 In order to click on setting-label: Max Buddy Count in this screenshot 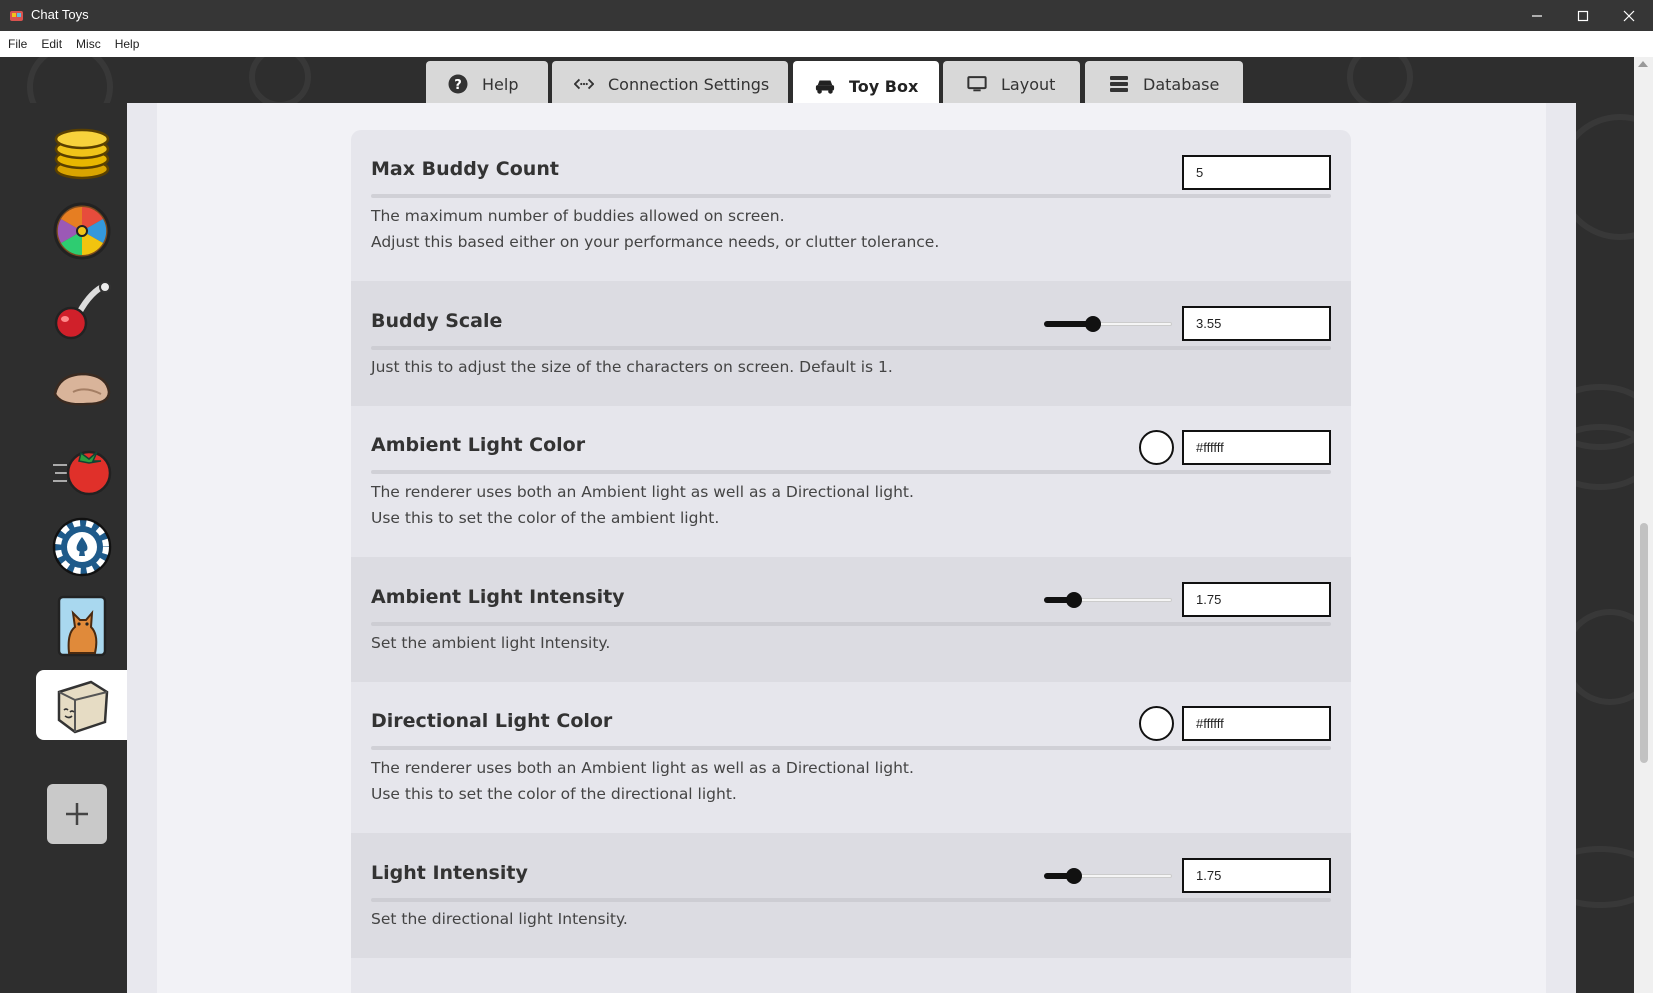, I will do `click(465, 169)`.